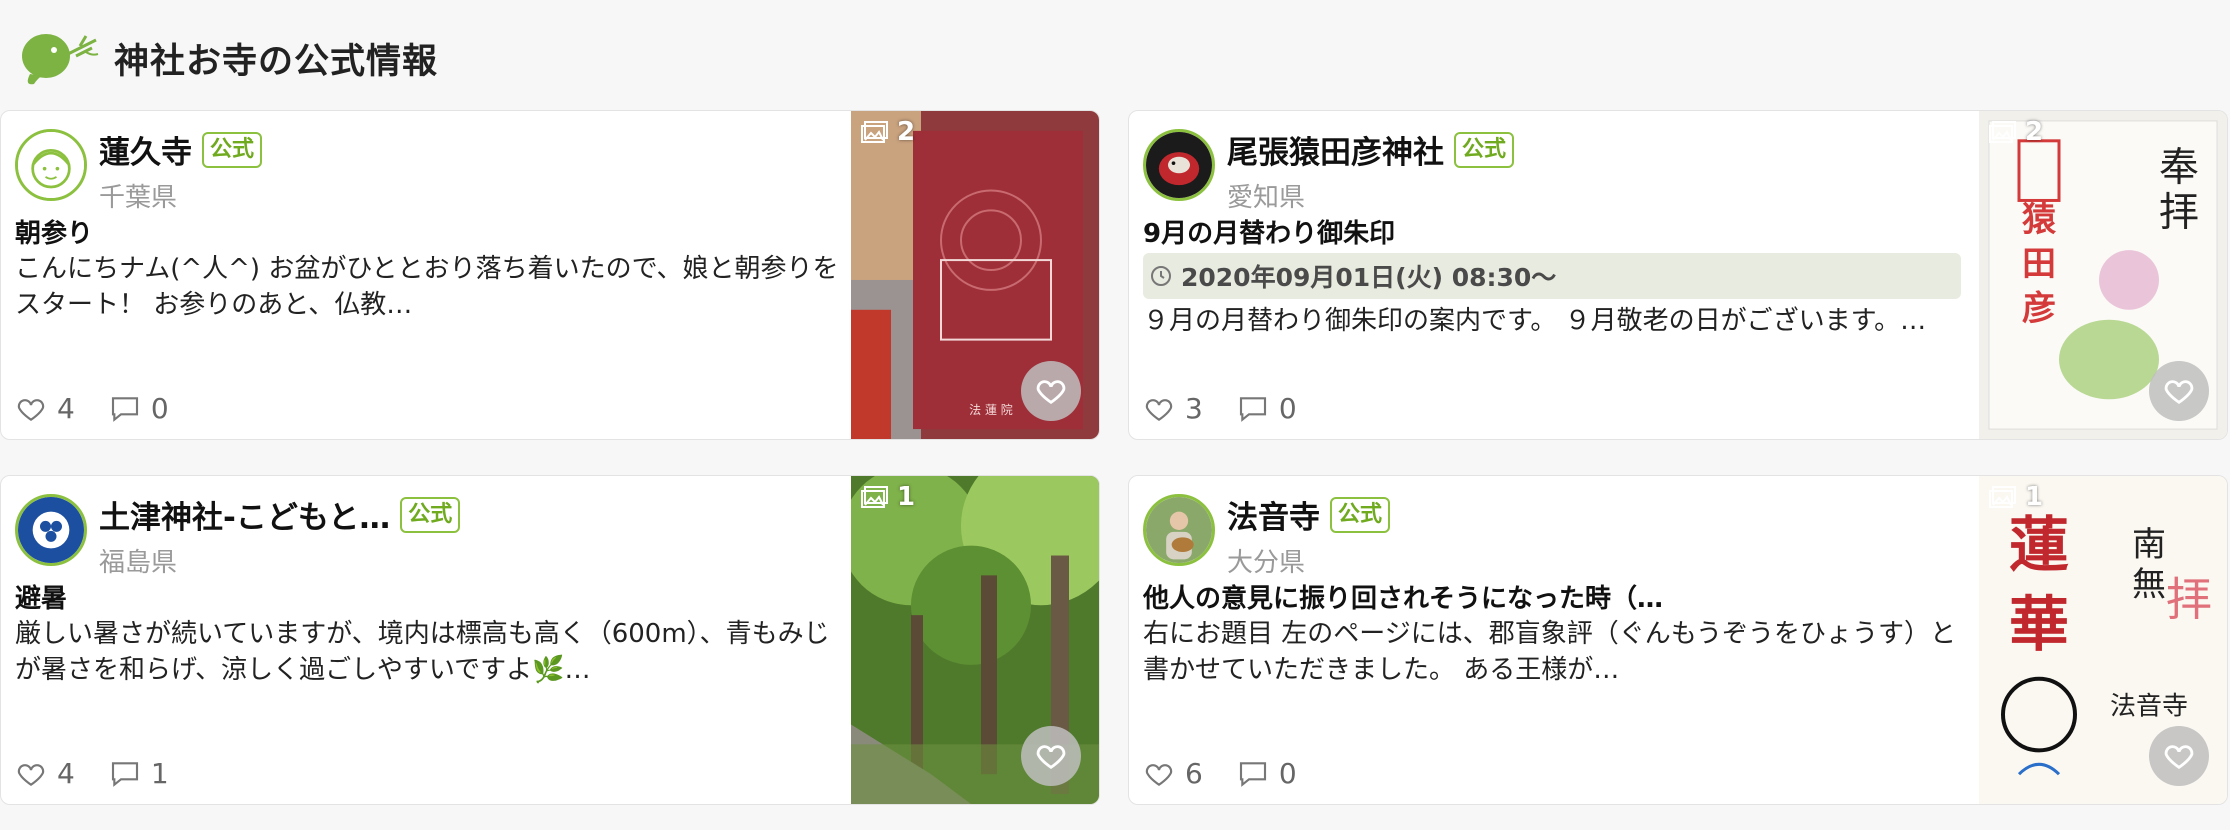  I want to click on svg-text: 無, so click(2149, 583).